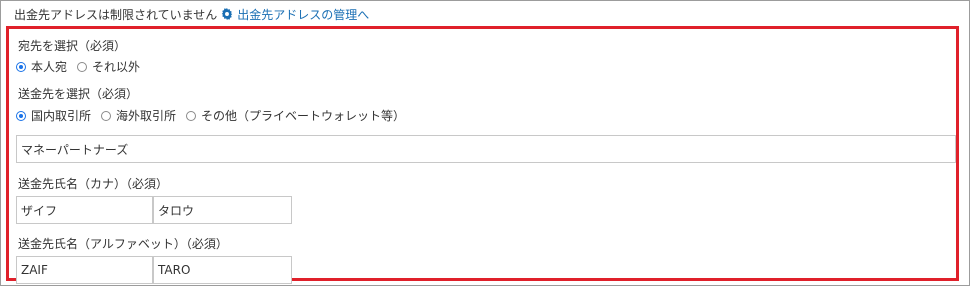 The width and height of the screenshot is (970, 286). Describe the element at coordinates (222, 210) in the screenshot. I see `kana-first-name-input: タロウ` at that location.